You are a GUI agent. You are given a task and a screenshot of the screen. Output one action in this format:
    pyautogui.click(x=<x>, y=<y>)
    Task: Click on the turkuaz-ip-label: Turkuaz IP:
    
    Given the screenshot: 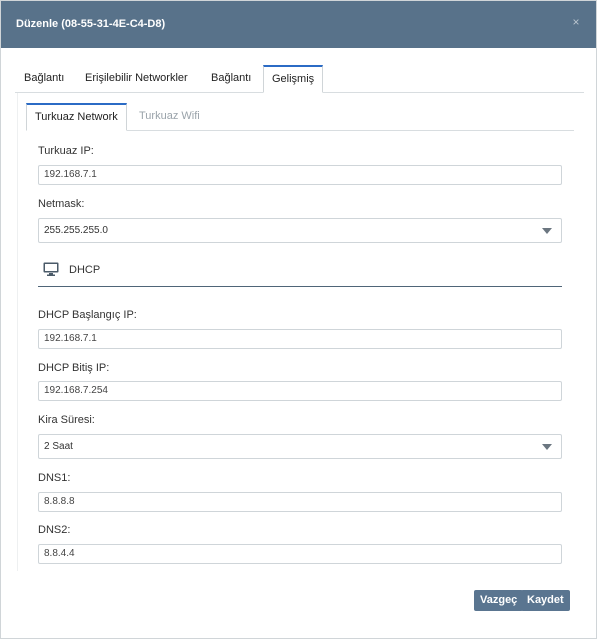 What is the action you would take?
    pyautogui.click(x=66, y=151)
    